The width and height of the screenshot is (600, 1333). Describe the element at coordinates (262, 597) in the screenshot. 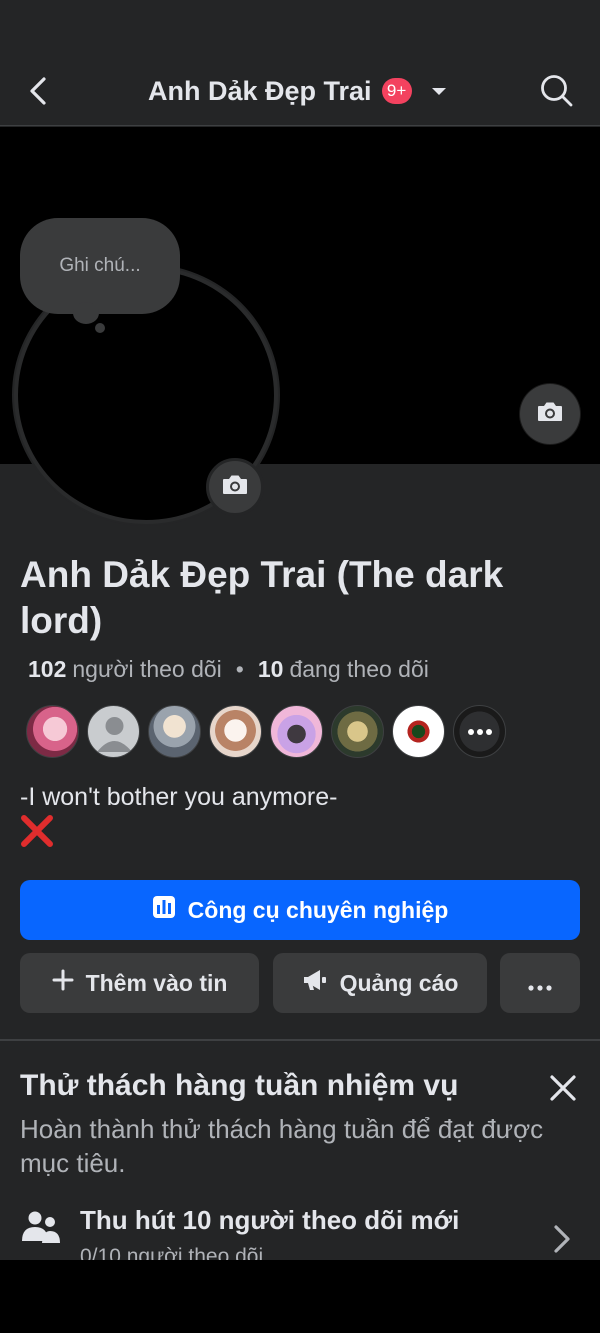

I see `profile-name: Anh Dảk Đẹp Trai (The dark lord)` at that location.